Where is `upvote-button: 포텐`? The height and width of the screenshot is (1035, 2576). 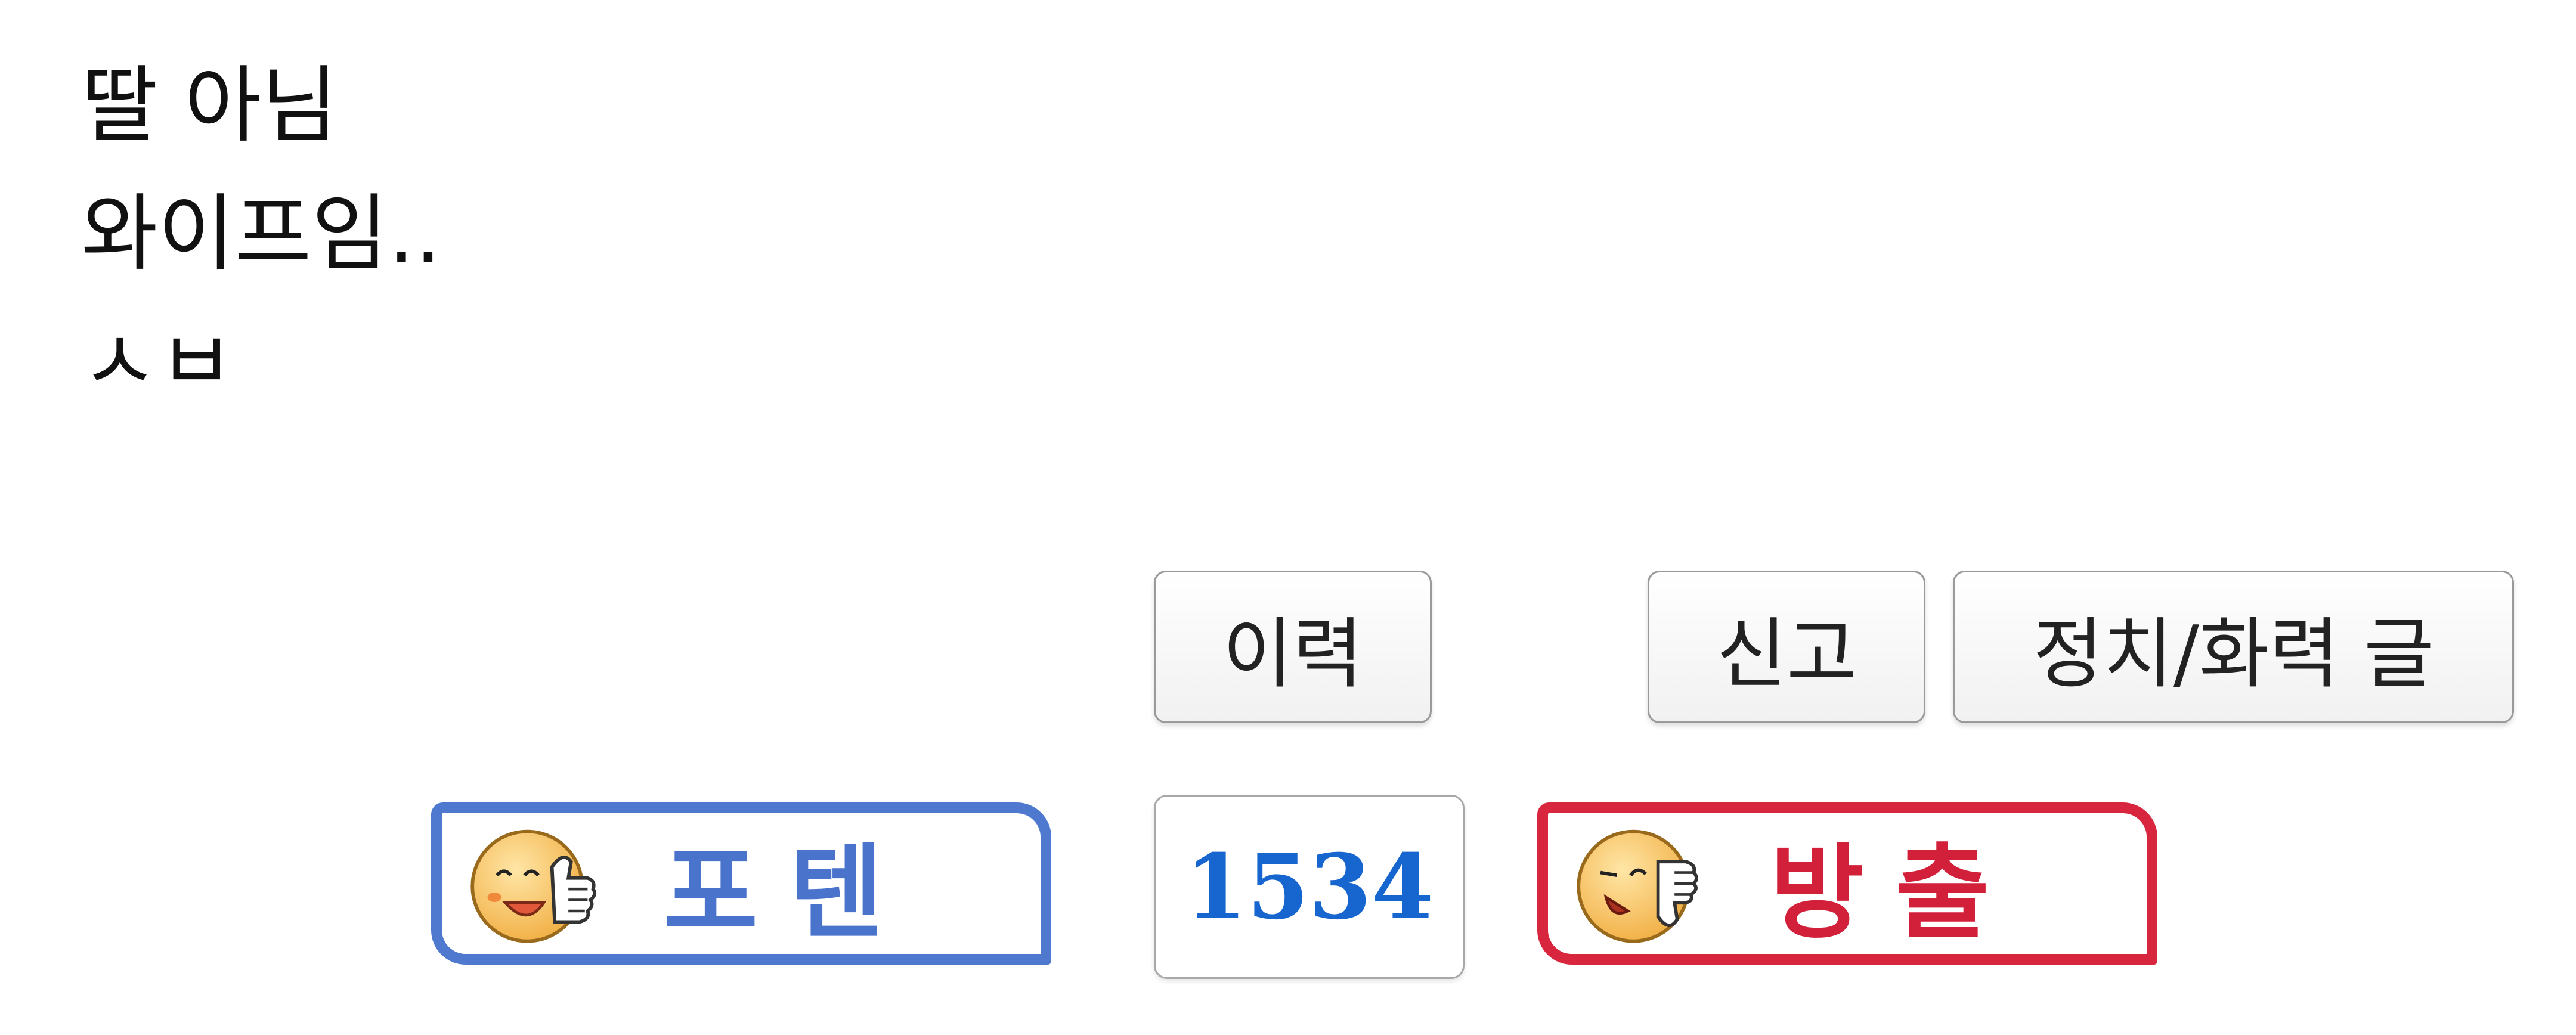 upvote-button: 포텐 is located at coordinates (741, 883).